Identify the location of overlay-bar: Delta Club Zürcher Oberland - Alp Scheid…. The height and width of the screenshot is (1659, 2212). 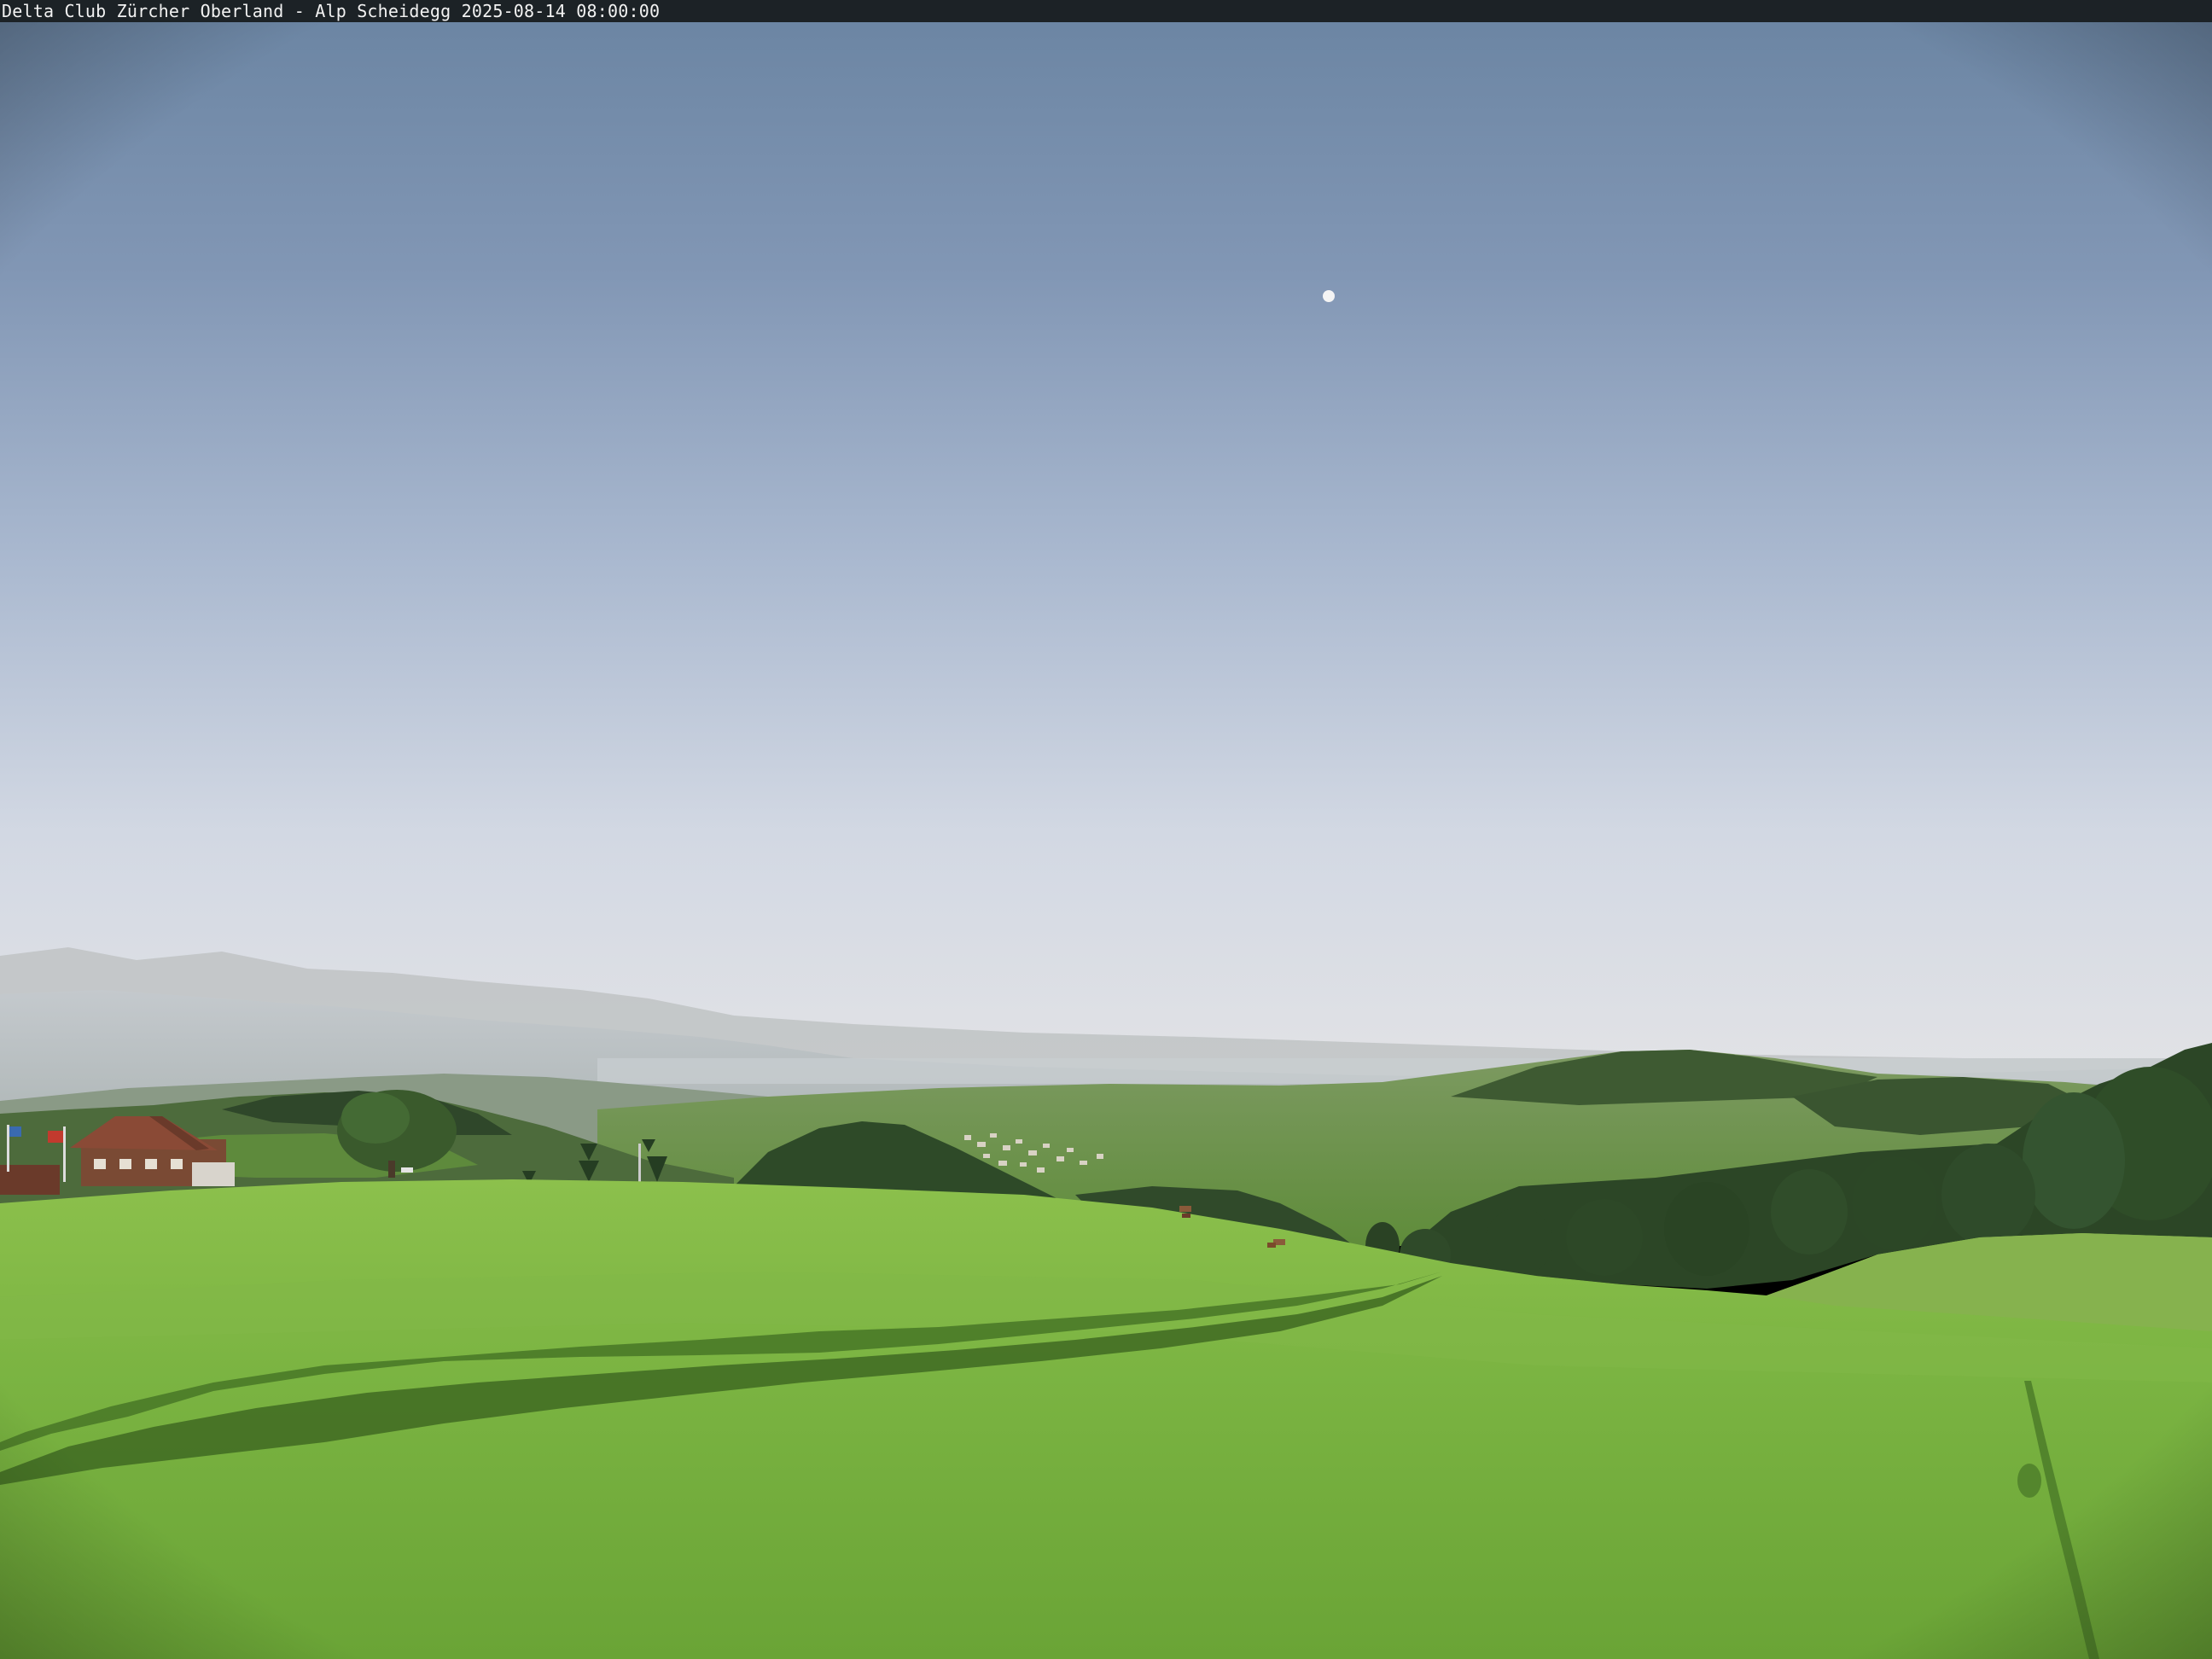
(1106, 11).